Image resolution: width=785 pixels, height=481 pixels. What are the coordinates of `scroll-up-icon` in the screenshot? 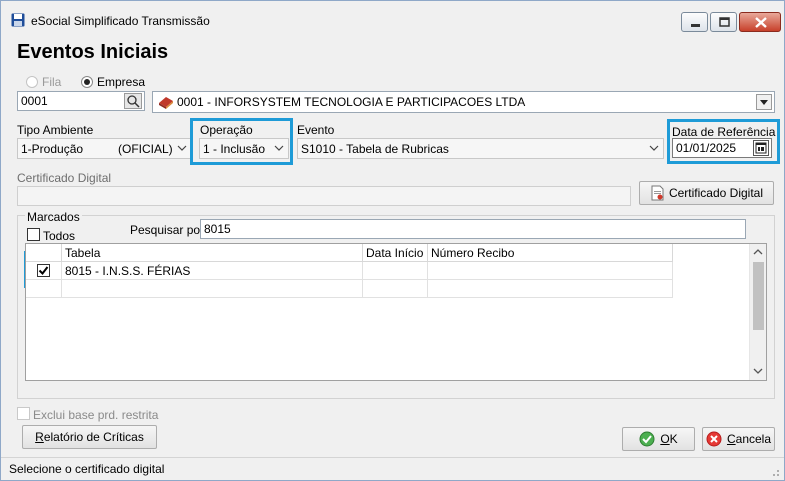 It's located at (758, 252).